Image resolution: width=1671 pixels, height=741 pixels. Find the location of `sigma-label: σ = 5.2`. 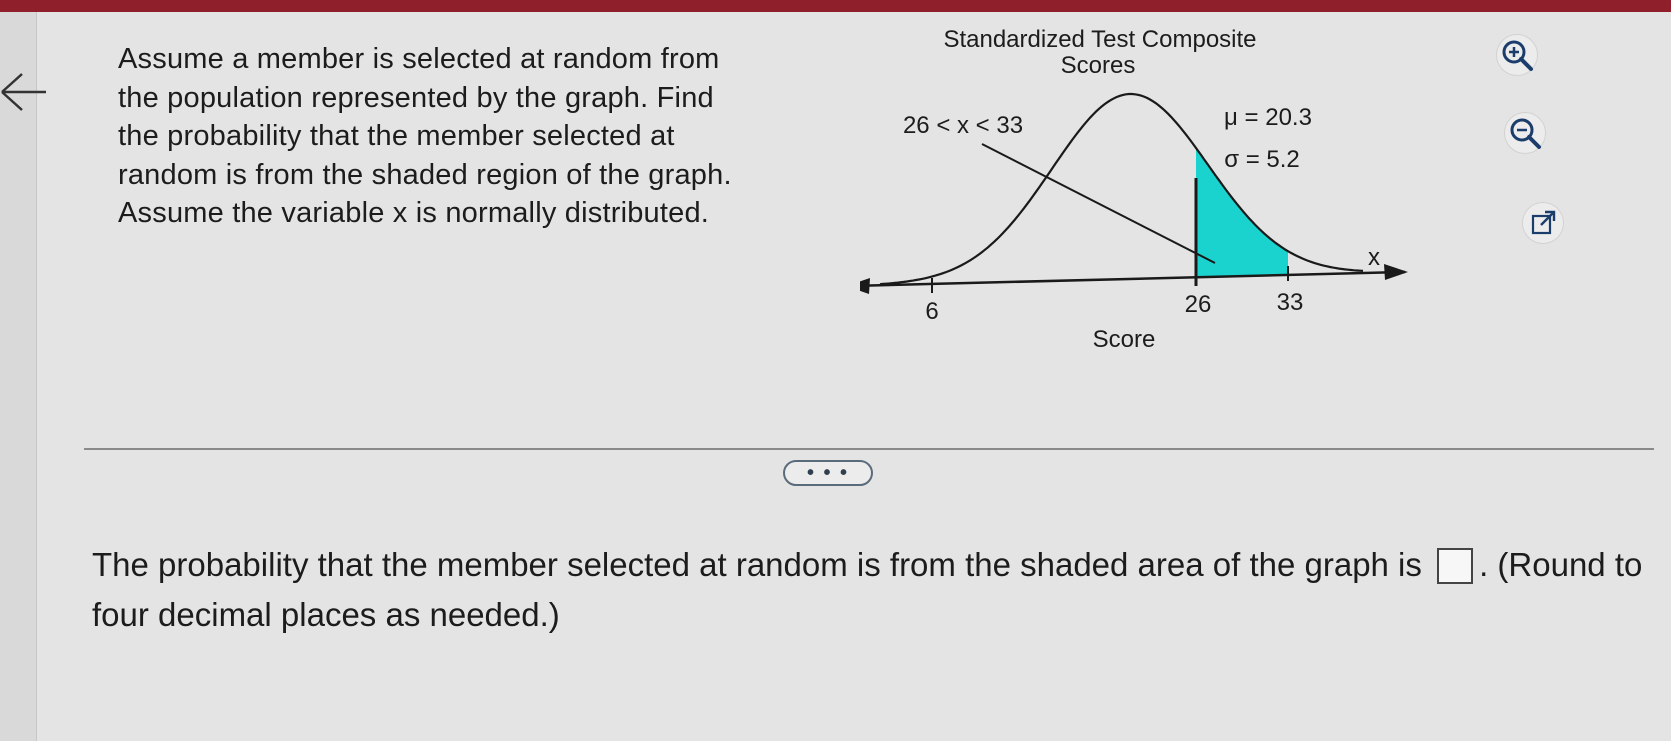

sigma-label: σ = 5.2 is located at coordinates (1262, 159).